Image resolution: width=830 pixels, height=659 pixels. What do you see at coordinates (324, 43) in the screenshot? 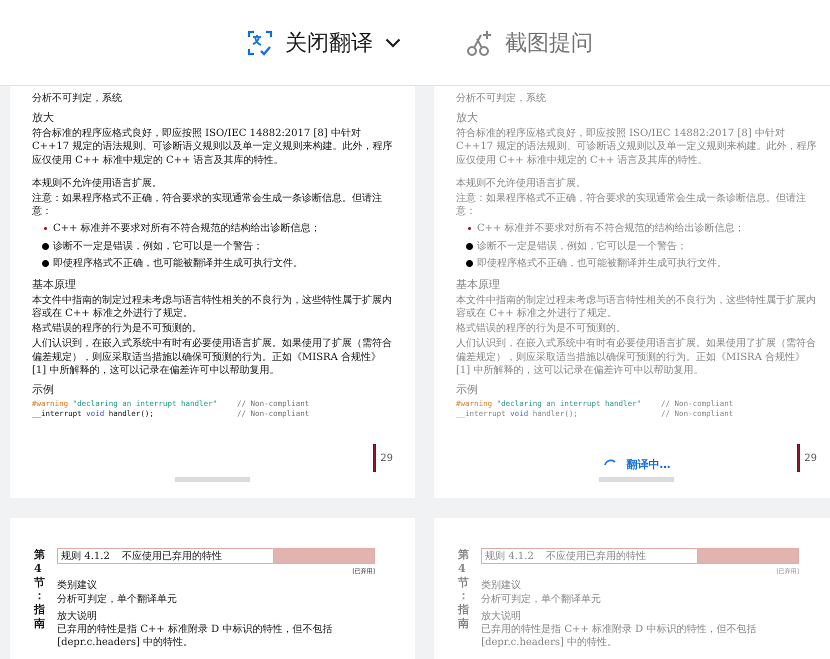
I see `translate-toggle-button: 关闭翻译` at bounding box center [324, 43].